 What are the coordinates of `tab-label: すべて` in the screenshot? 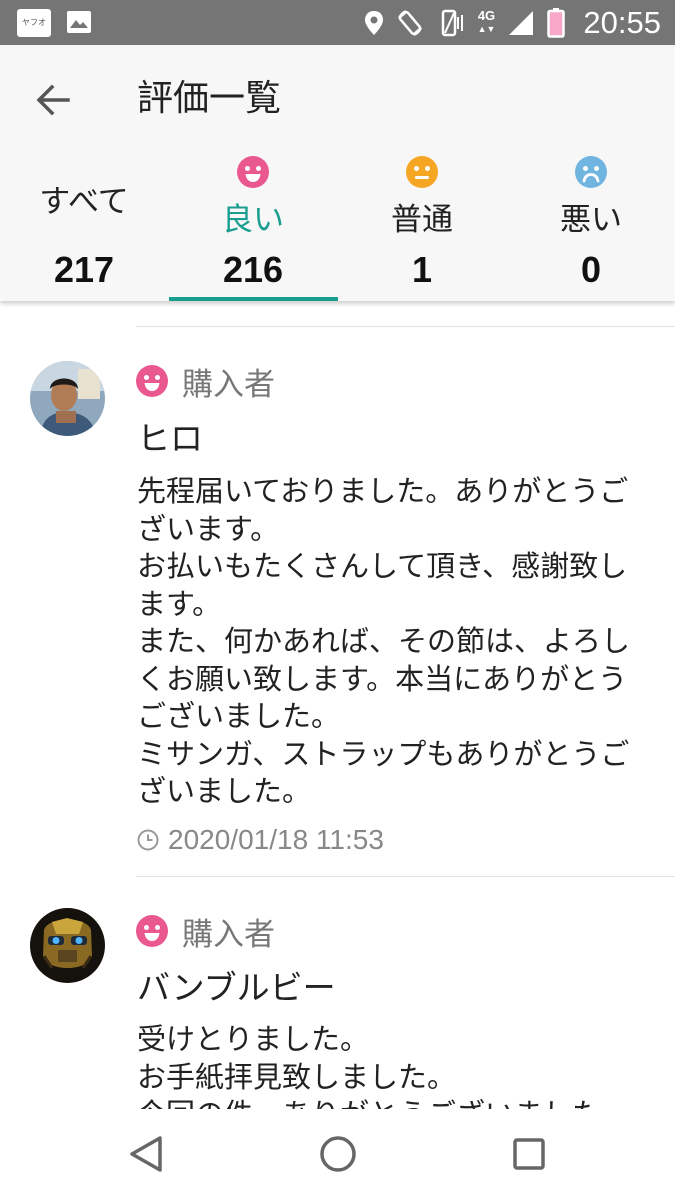 It's located at (84, 202).